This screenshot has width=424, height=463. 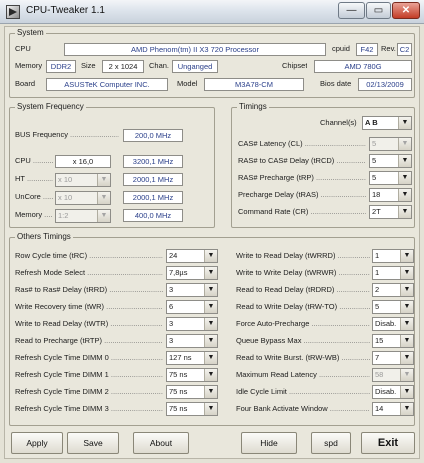 I want to click on timing-label: Refresh Cycle Time DIMM 2, so click(x=89, y=392).